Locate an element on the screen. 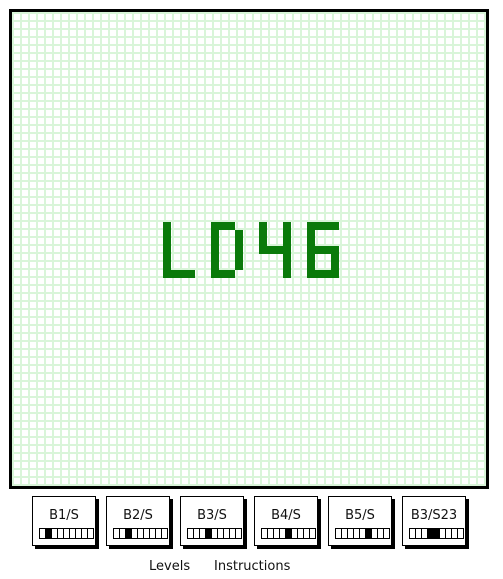 The image size is (503, 579). levels-link: Levels is located at coordinates (169, 566).